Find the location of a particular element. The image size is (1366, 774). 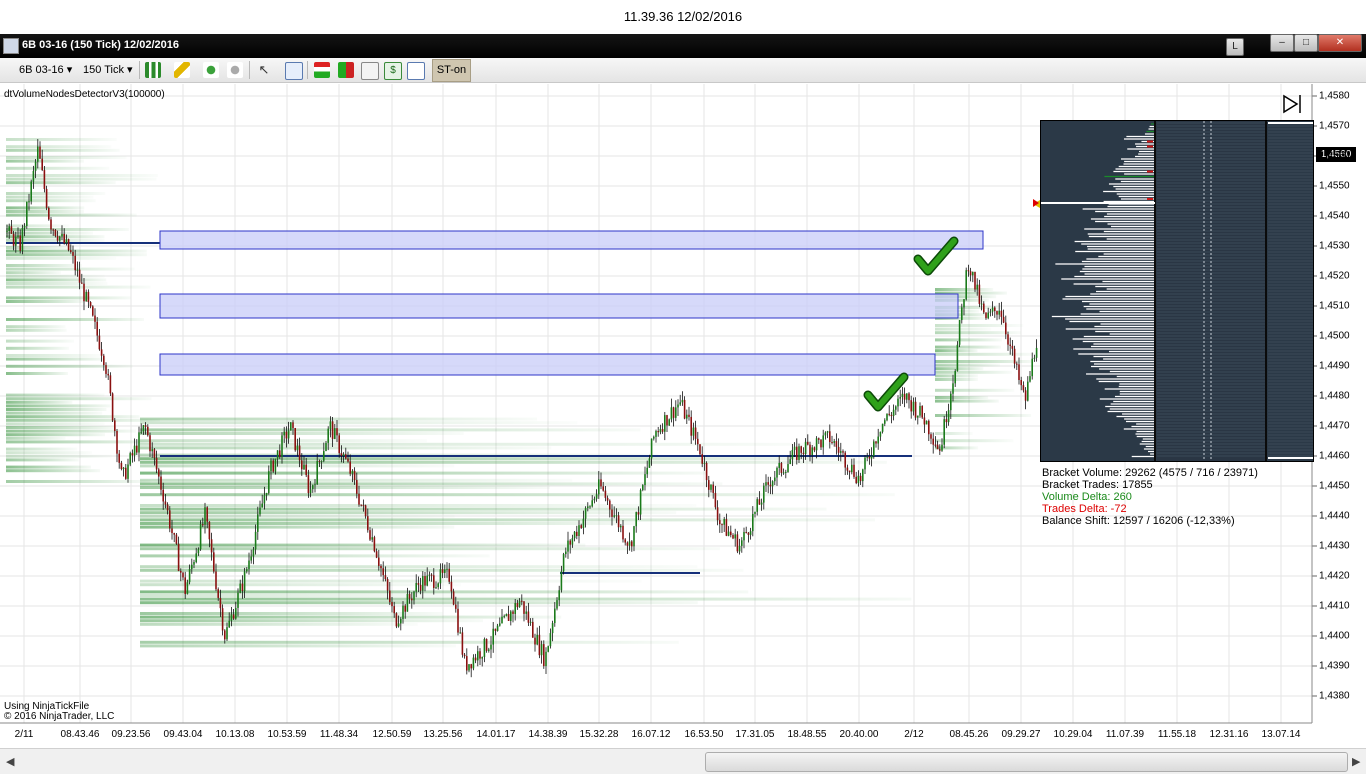

zoom-icon is located at coordinates (294, 71).